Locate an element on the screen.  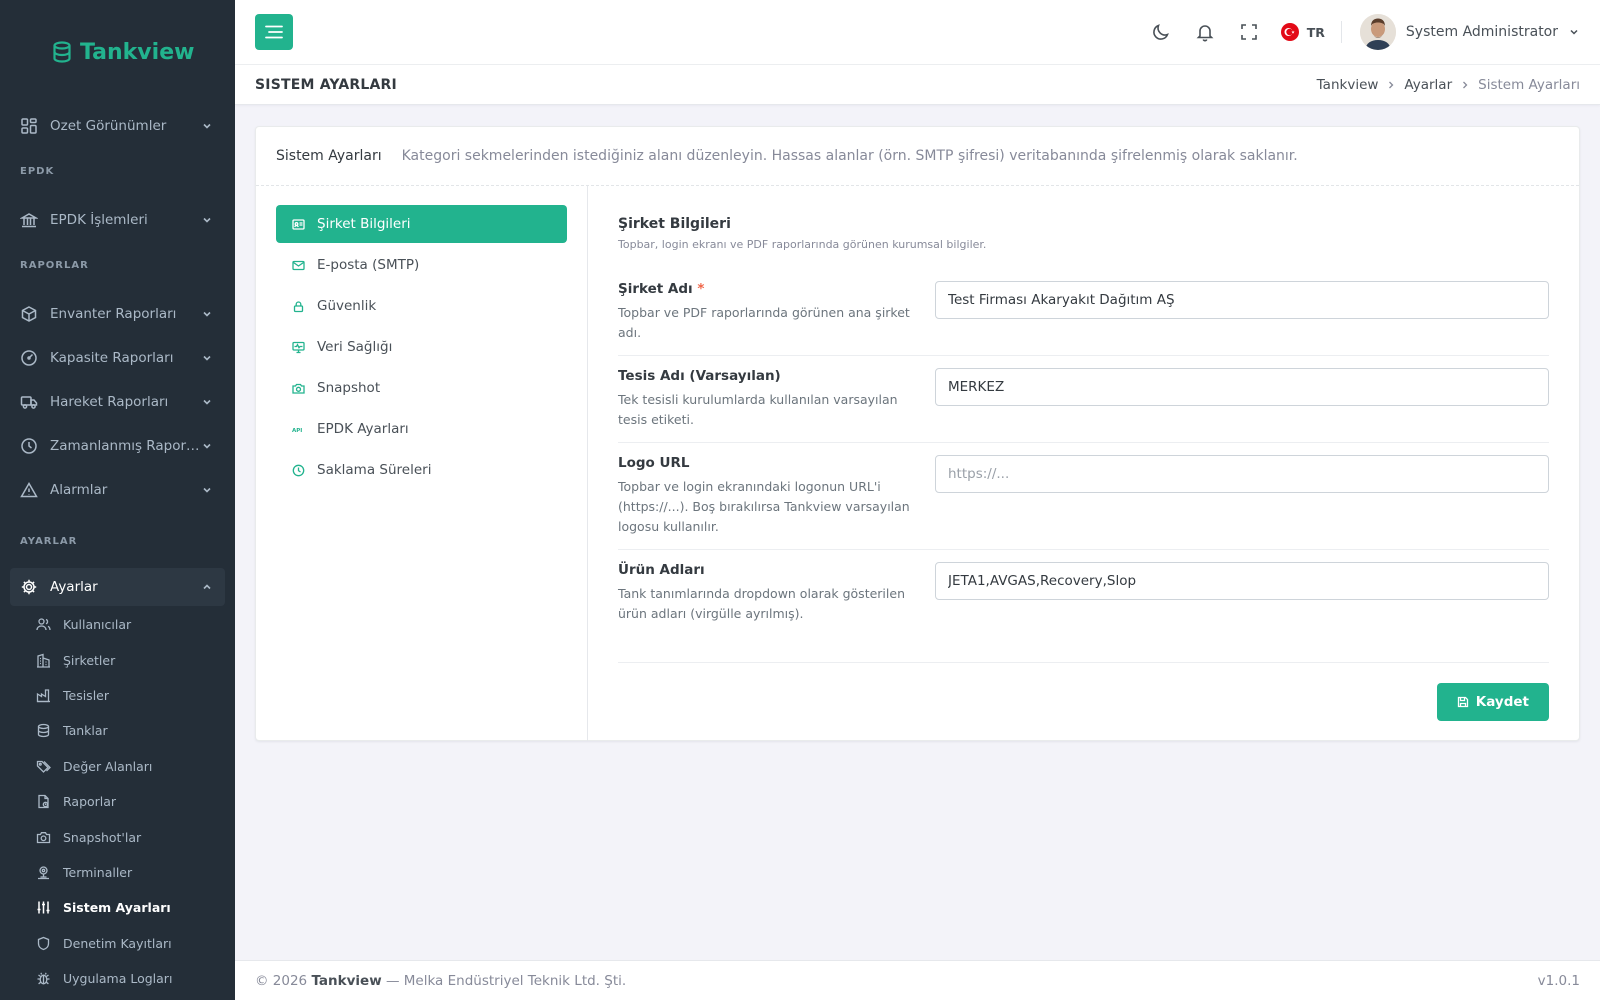
sidebar-item-alarmlar: Alarmlar is located at coordinates (117, 490).